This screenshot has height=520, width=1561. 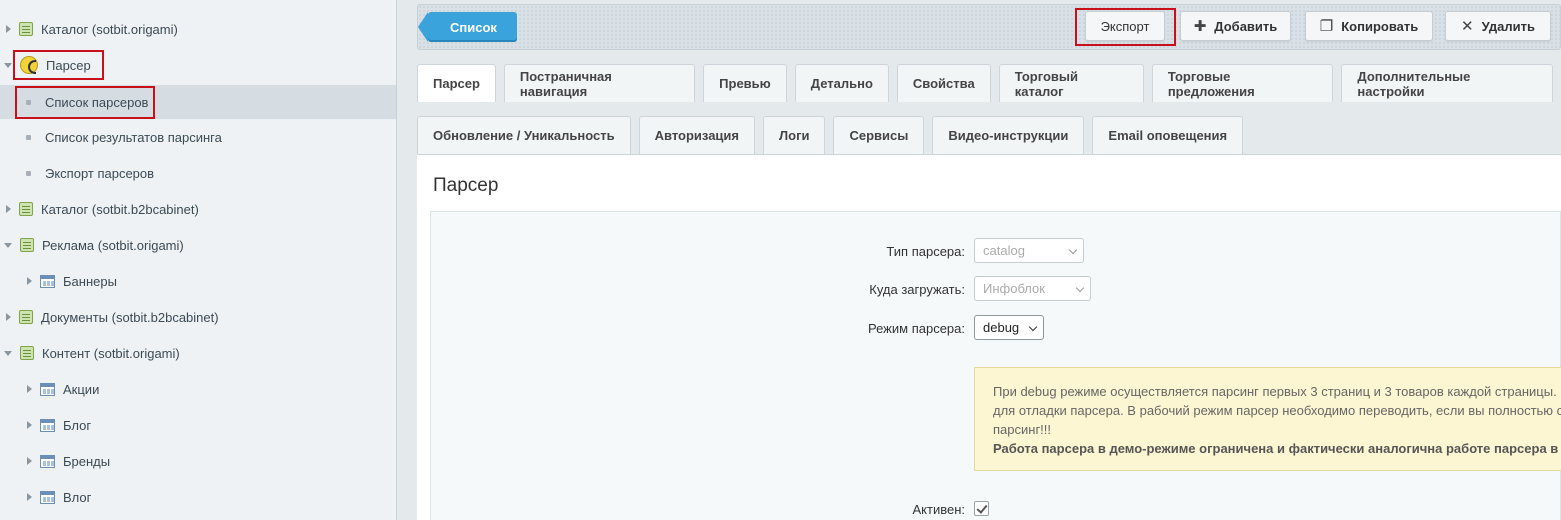 I want to click on tab-tabs-row2-2: Логи, so click(x=794, y=135).